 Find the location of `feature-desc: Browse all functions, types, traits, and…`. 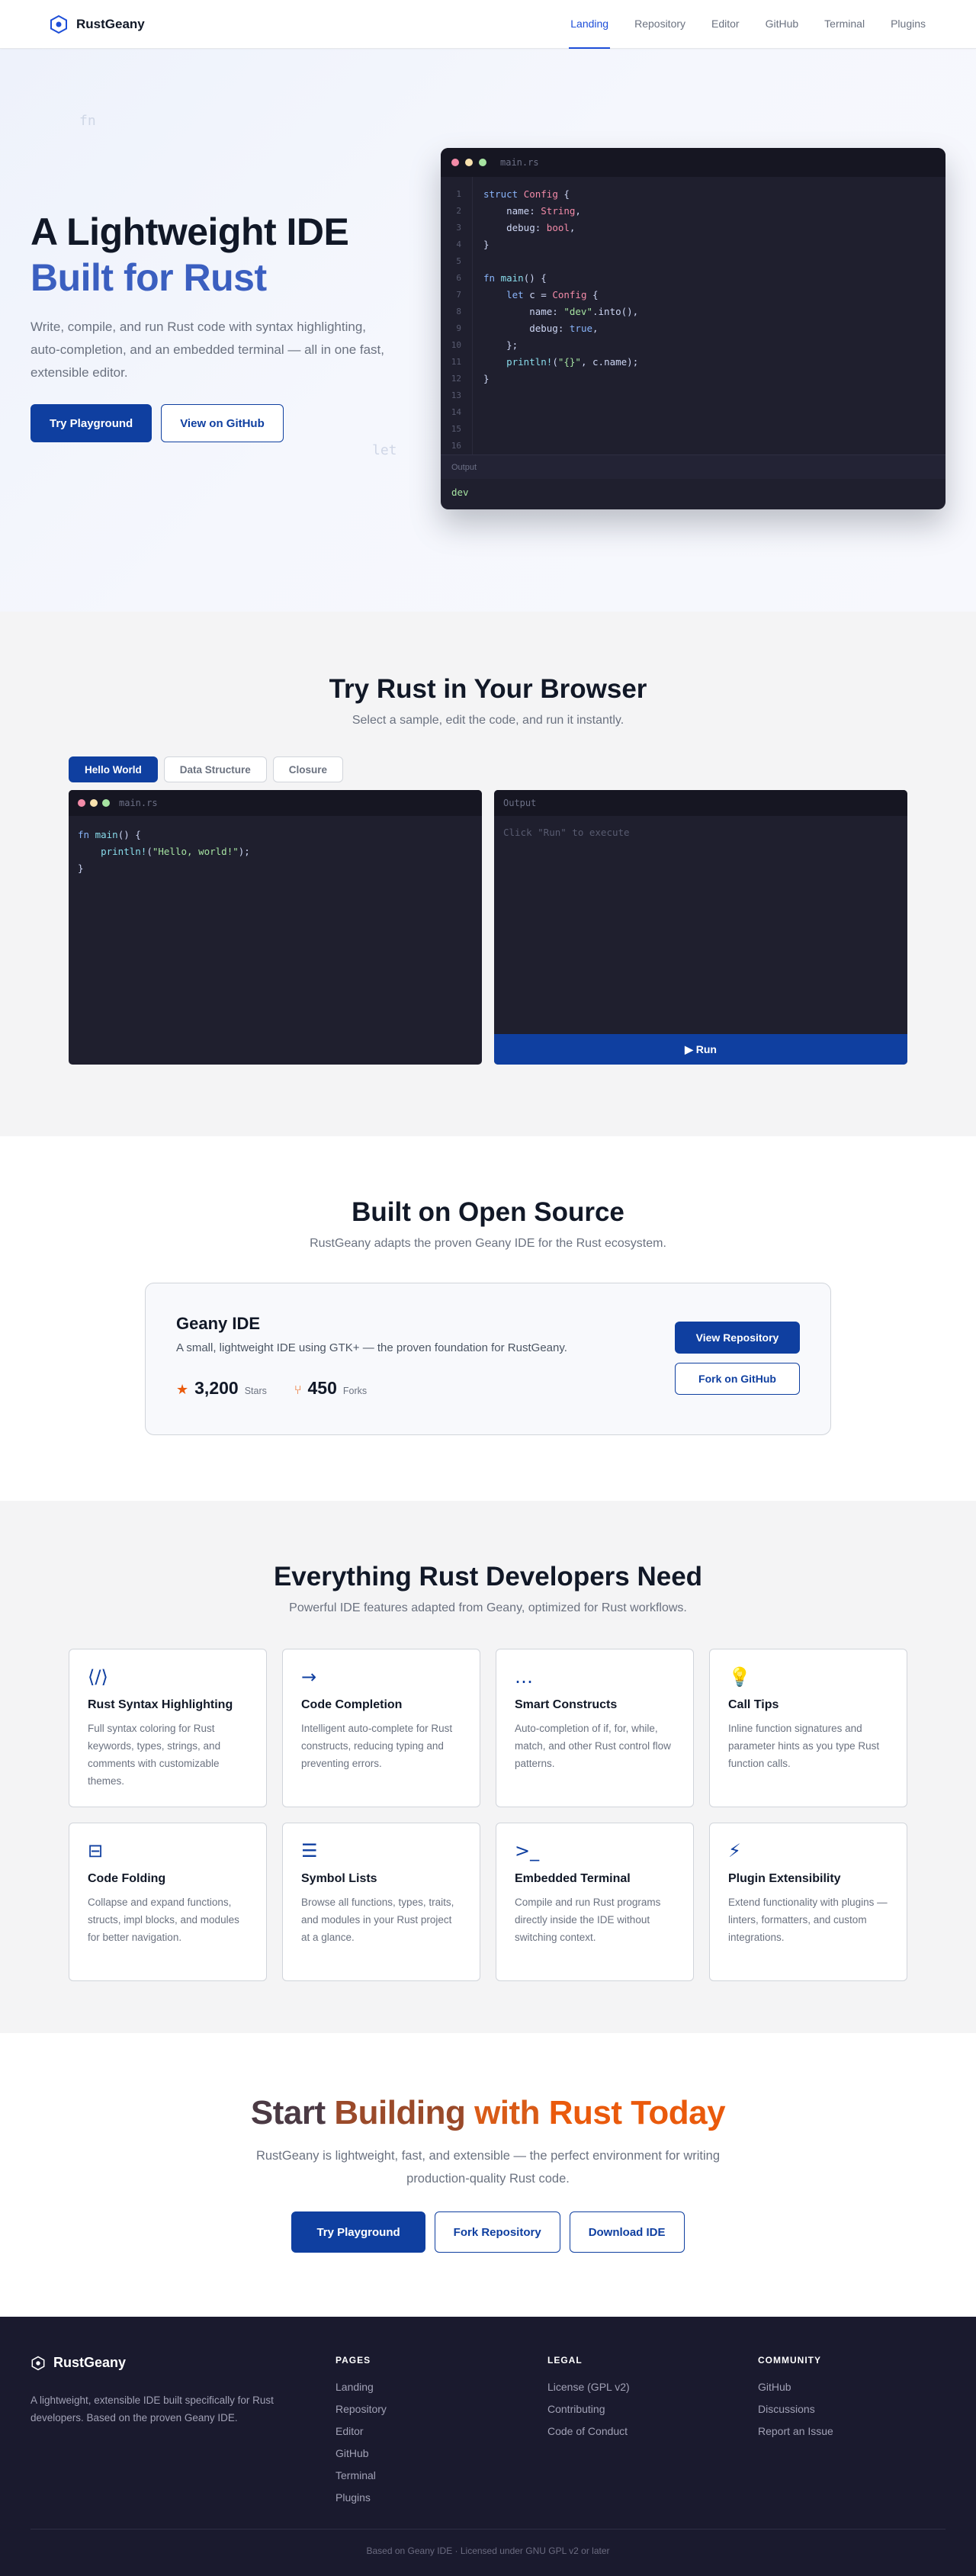

feature-desc: Browse all functions, types, traits, and… is located at coordinates (377, 1920).